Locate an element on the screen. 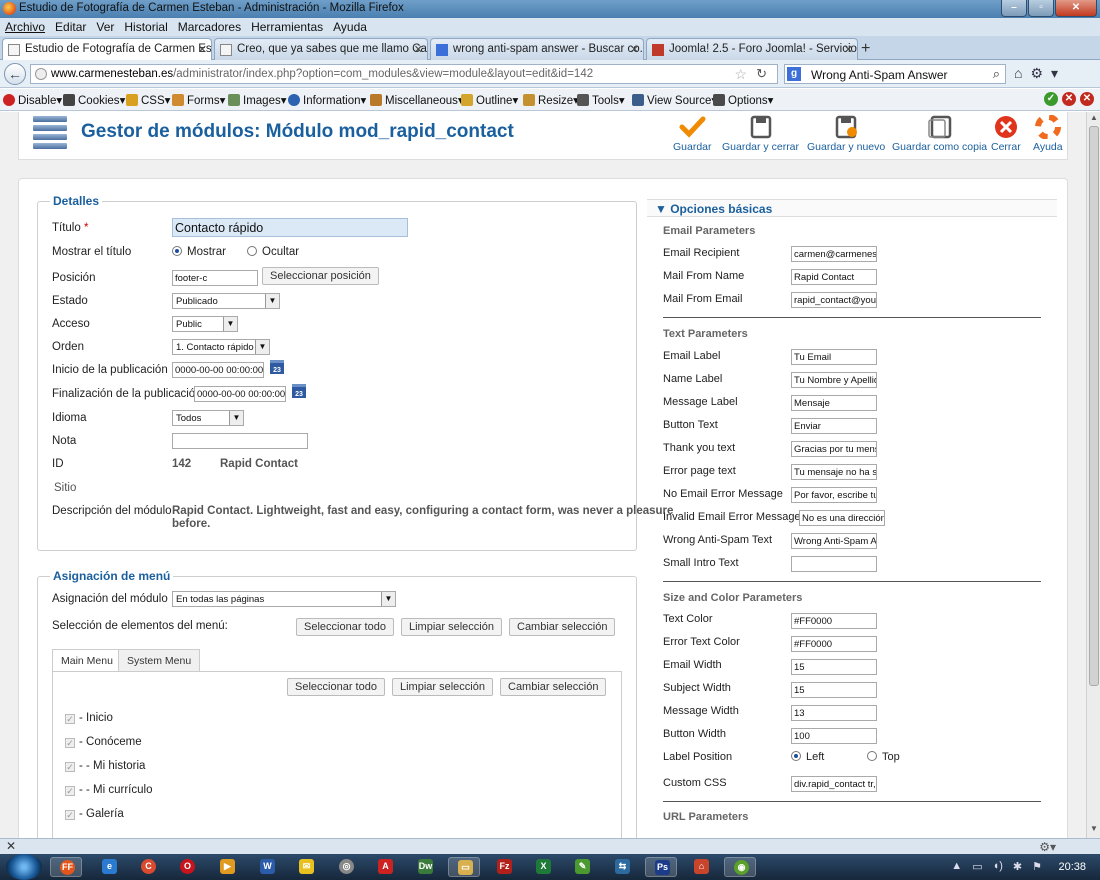 This screenshot has width=1100, height=880. button-width-input: 100 is located at coordinates (834, 736).